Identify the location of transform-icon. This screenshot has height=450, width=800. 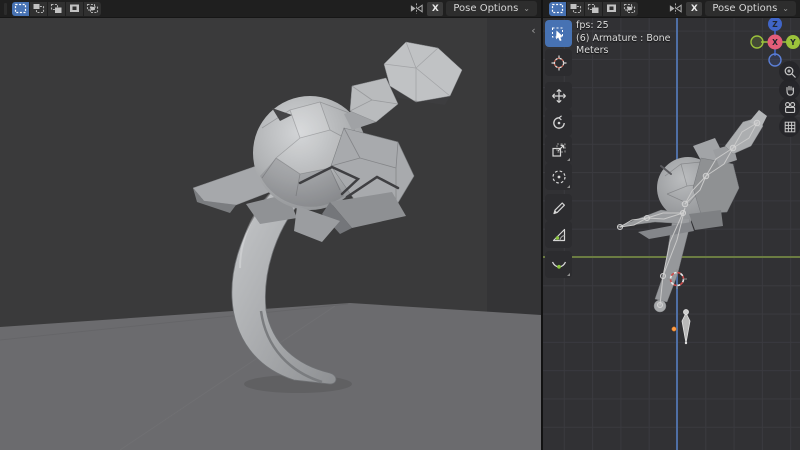
(558, 176).